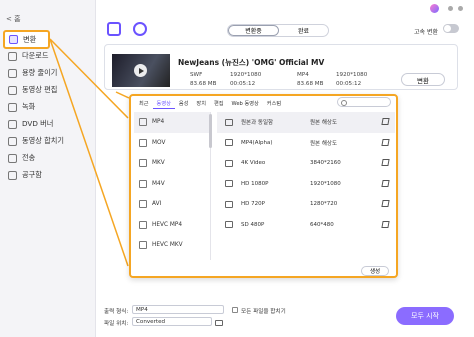 This screenshot has height=337, width=474. Describe the element at coordinates (48, 158) in the screenshot. I see `sidebar-item-transfer: 전송` at that location.